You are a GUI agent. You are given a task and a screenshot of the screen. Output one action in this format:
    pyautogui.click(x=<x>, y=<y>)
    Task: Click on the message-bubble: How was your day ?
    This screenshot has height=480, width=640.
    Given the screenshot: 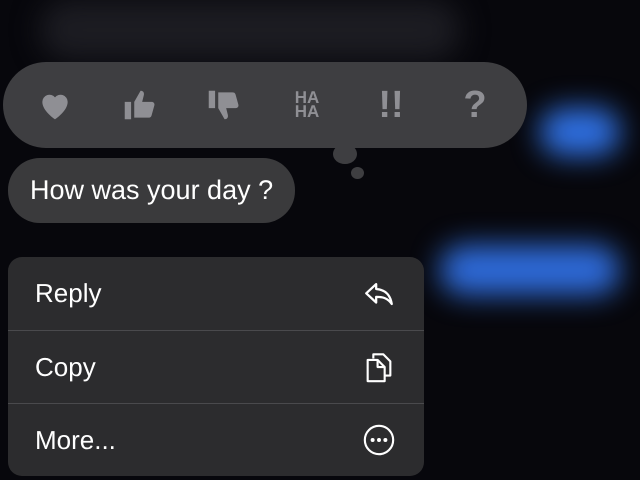 What is the action you would take?
    pyautogui.click(x=152, y=190)
    